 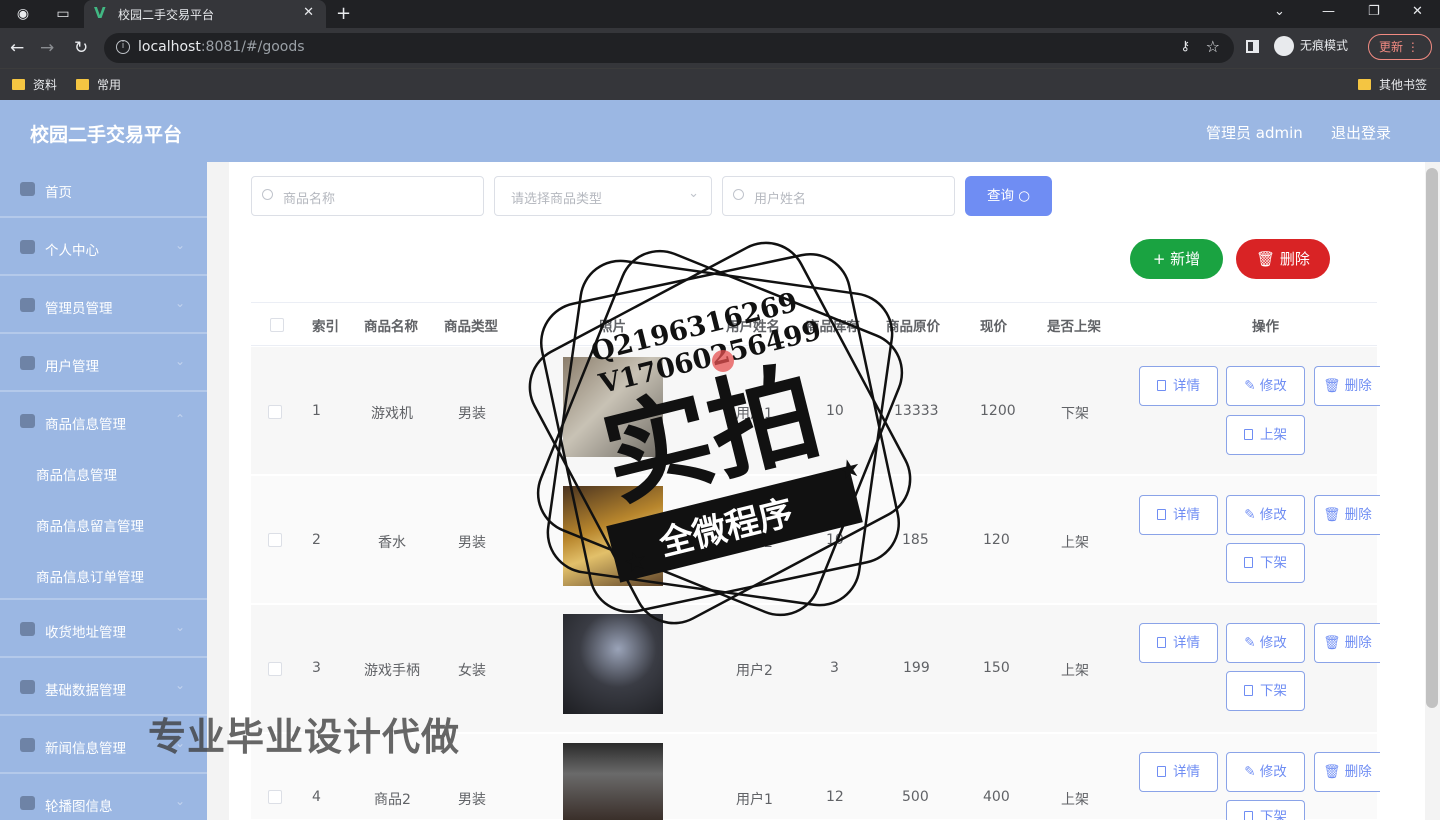 I want to click on reload-icon: ↻, so click(x=81, y=48).